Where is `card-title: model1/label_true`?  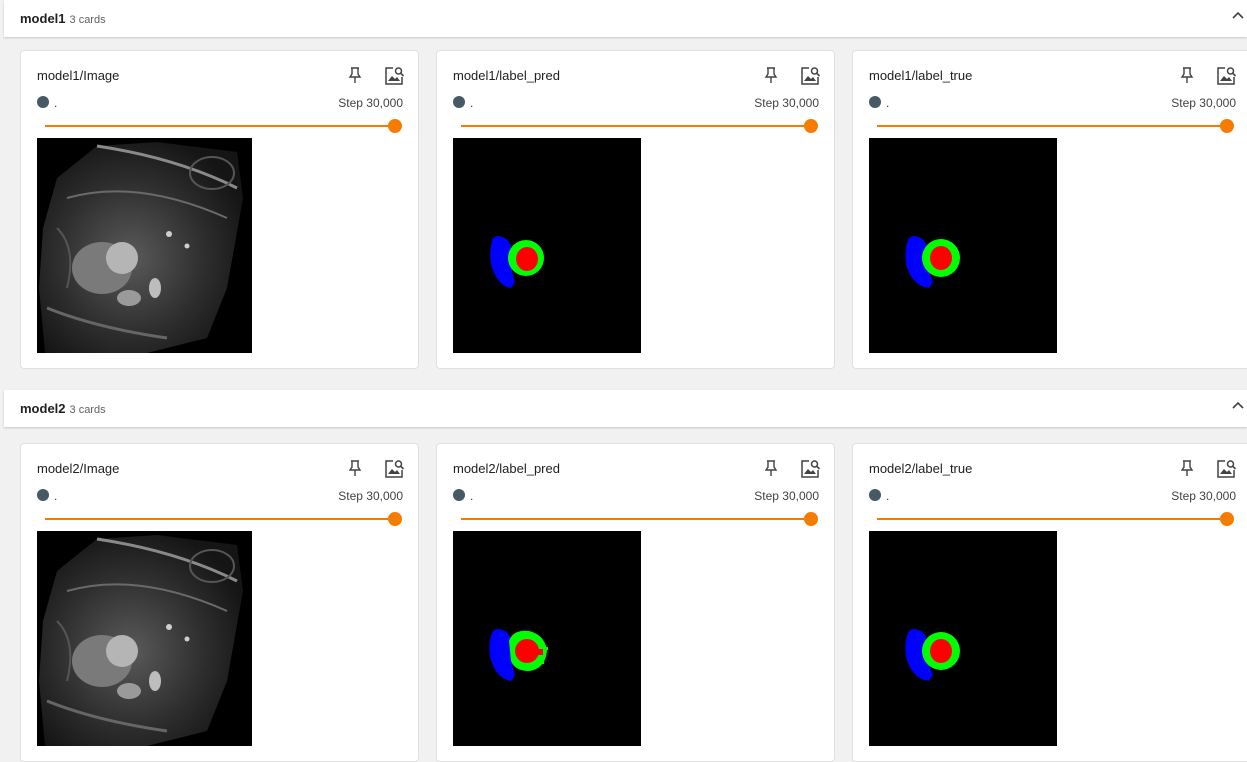
card-title: model1/label_true is located at coordinates (921, 75).